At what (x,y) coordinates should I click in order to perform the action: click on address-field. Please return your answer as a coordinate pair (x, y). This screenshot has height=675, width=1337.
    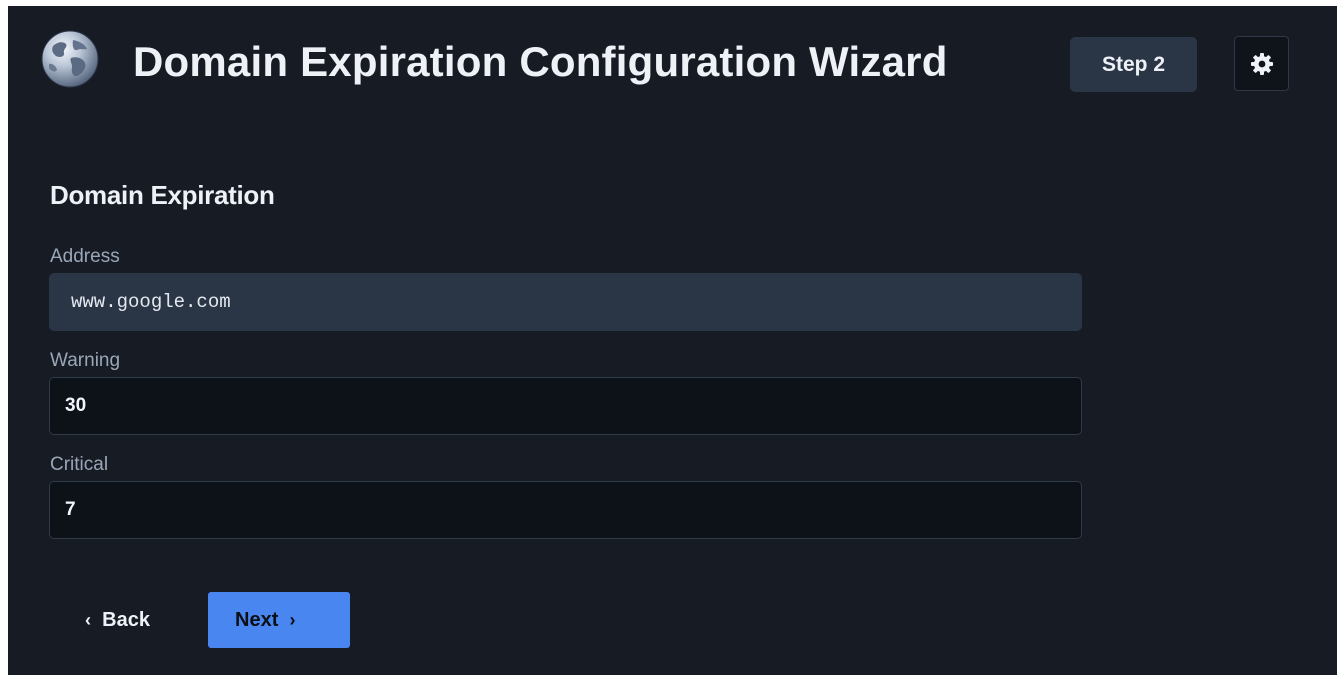
    Looking at the image, I should click on (565, 302).